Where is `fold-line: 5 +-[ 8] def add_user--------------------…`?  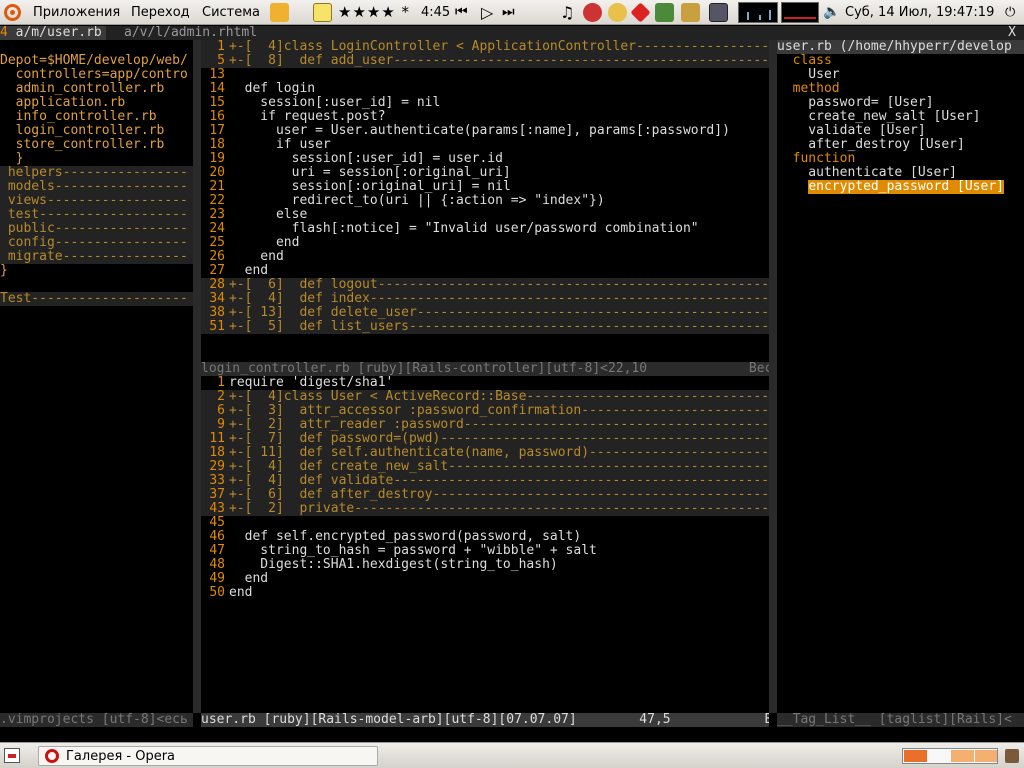 fold-line: 5 +-[ 8] def add_user--------------------… is located at coordinates (485, 61).